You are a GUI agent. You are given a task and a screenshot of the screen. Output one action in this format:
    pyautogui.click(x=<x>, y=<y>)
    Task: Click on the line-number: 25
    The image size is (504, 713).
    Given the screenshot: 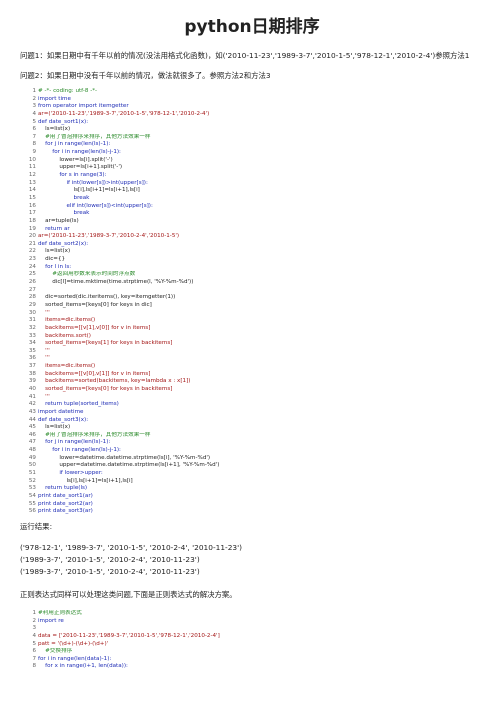 What is the action you would take?
    pyautogui.click(x=32, y=274)
    